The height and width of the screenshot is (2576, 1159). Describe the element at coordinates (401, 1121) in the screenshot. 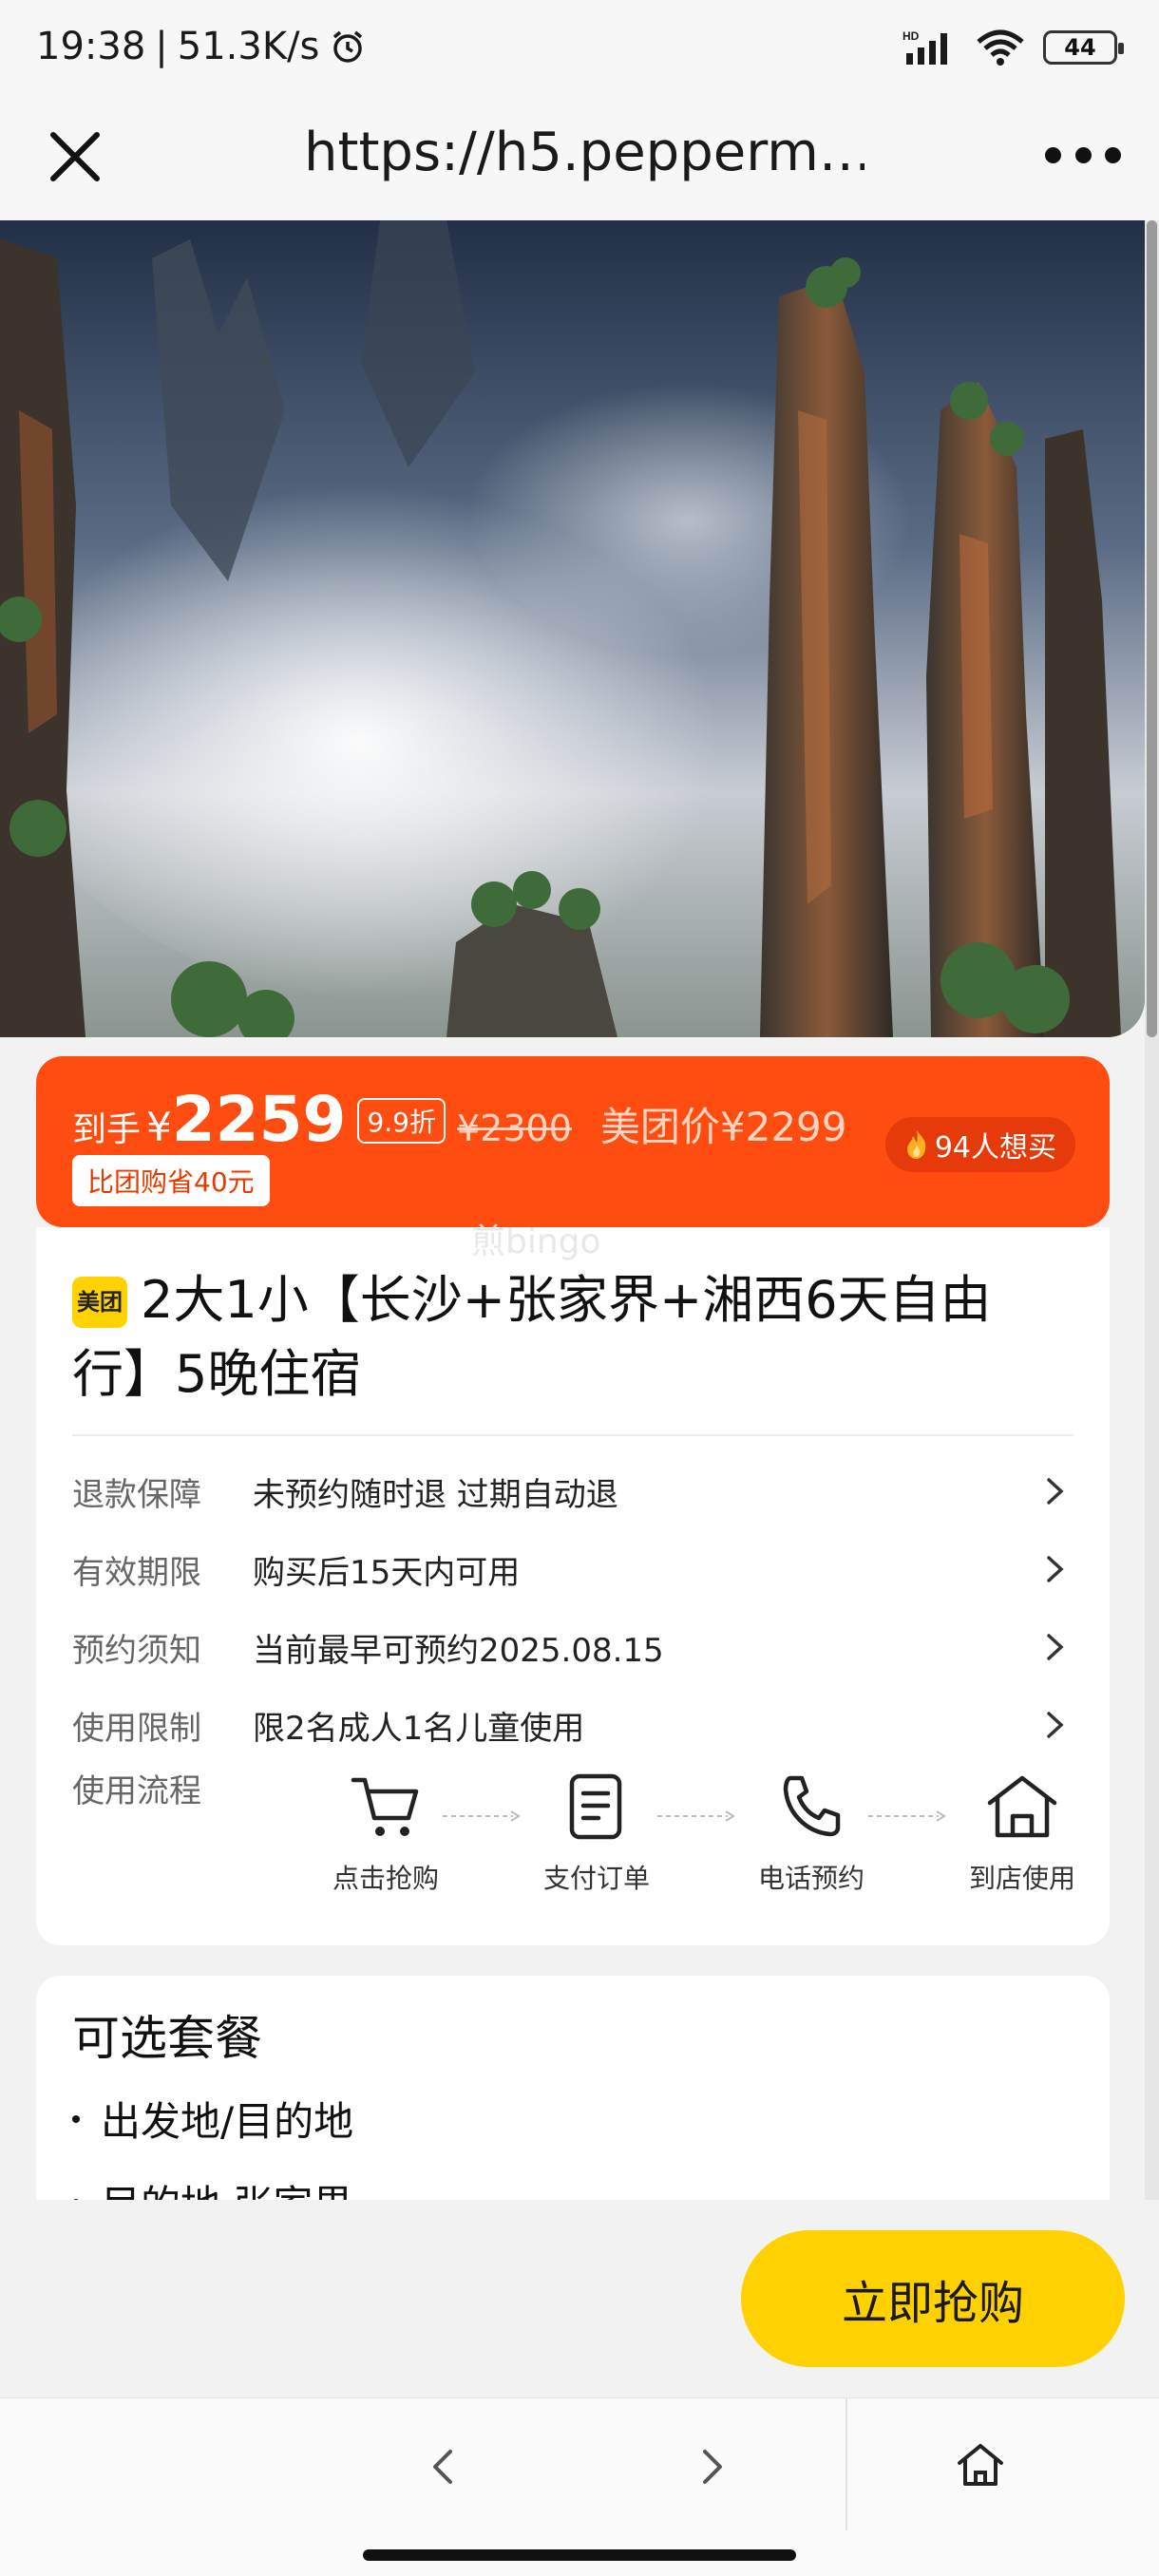

I see `discount-tag: 9.9折` at that location.